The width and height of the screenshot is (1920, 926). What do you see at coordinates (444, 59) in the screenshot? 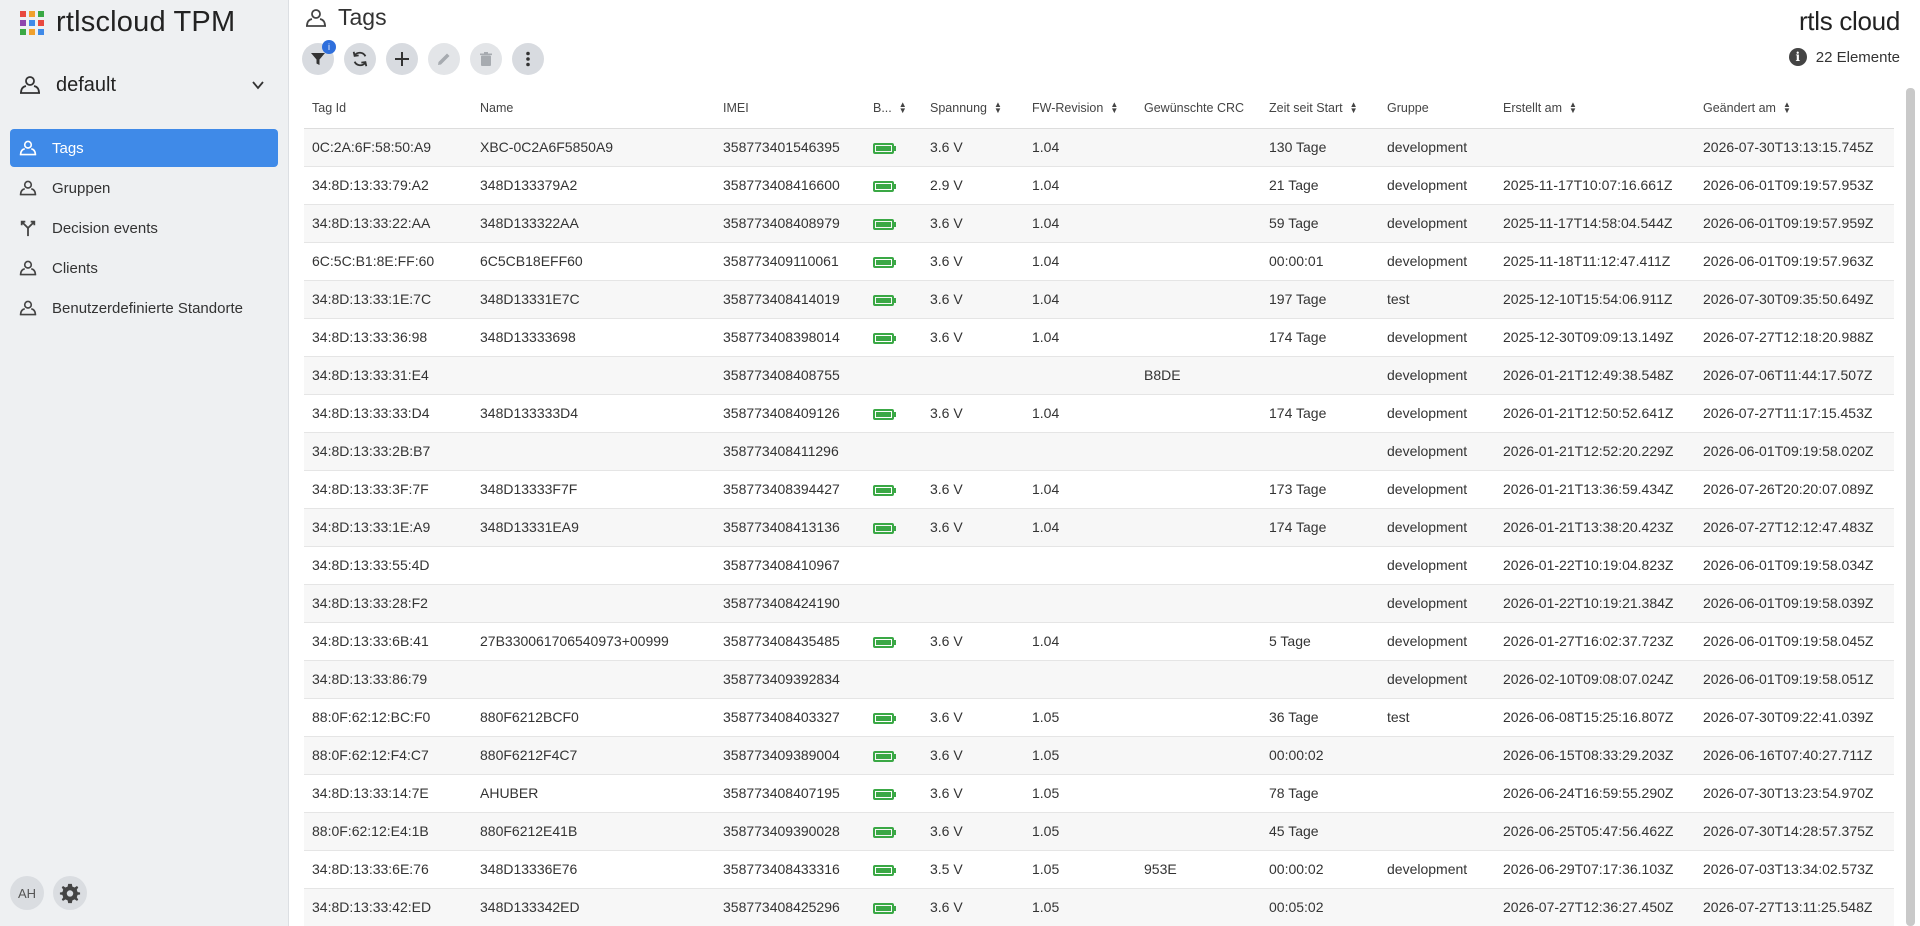
I see `edit-button` at bounding box center [444, 59].